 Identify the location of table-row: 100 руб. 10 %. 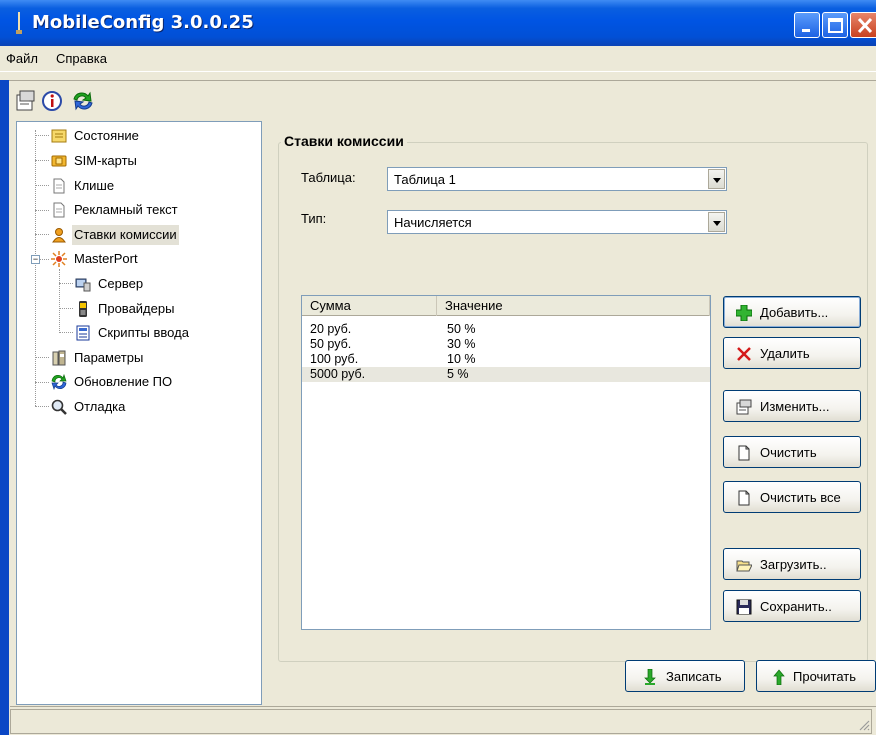
(506, 359).